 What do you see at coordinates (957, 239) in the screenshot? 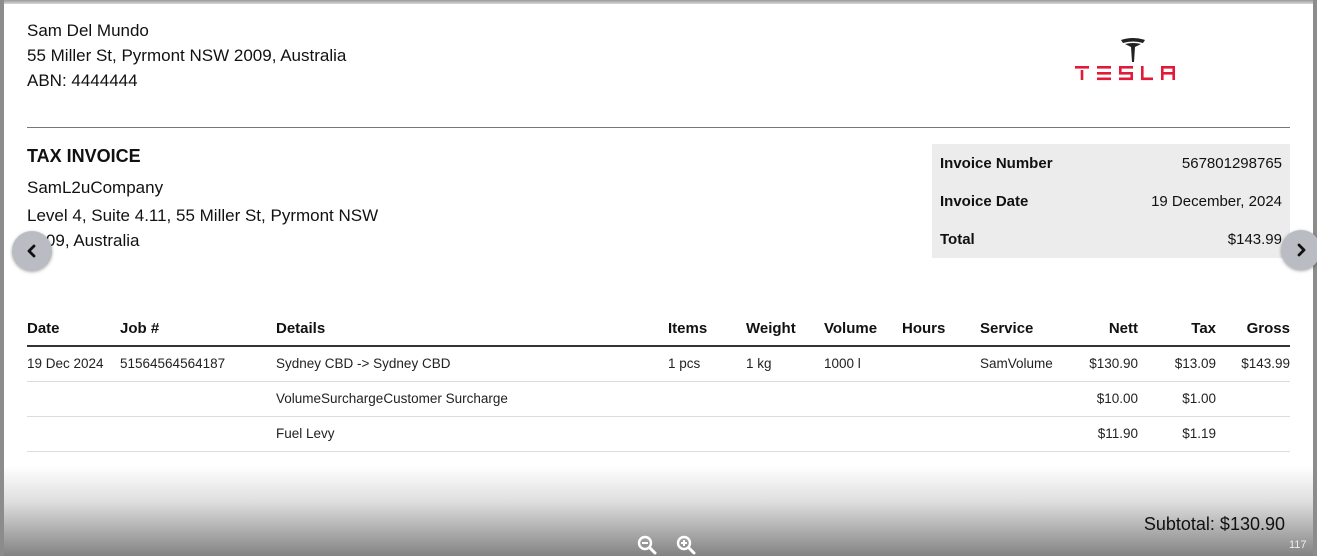
I see `meta-label: Total` at bounding box center [957, 239].